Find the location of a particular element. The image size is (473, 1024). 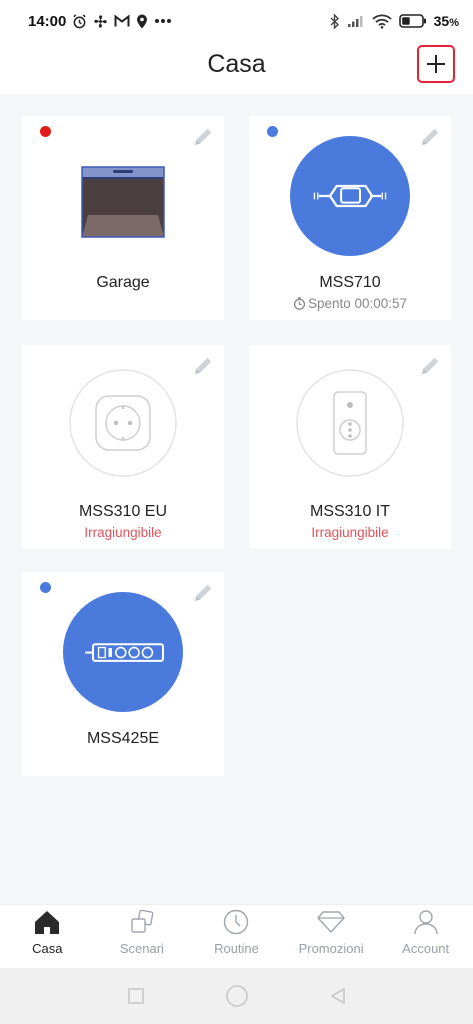

home-circle-icon is located at coordinates (237, 996).